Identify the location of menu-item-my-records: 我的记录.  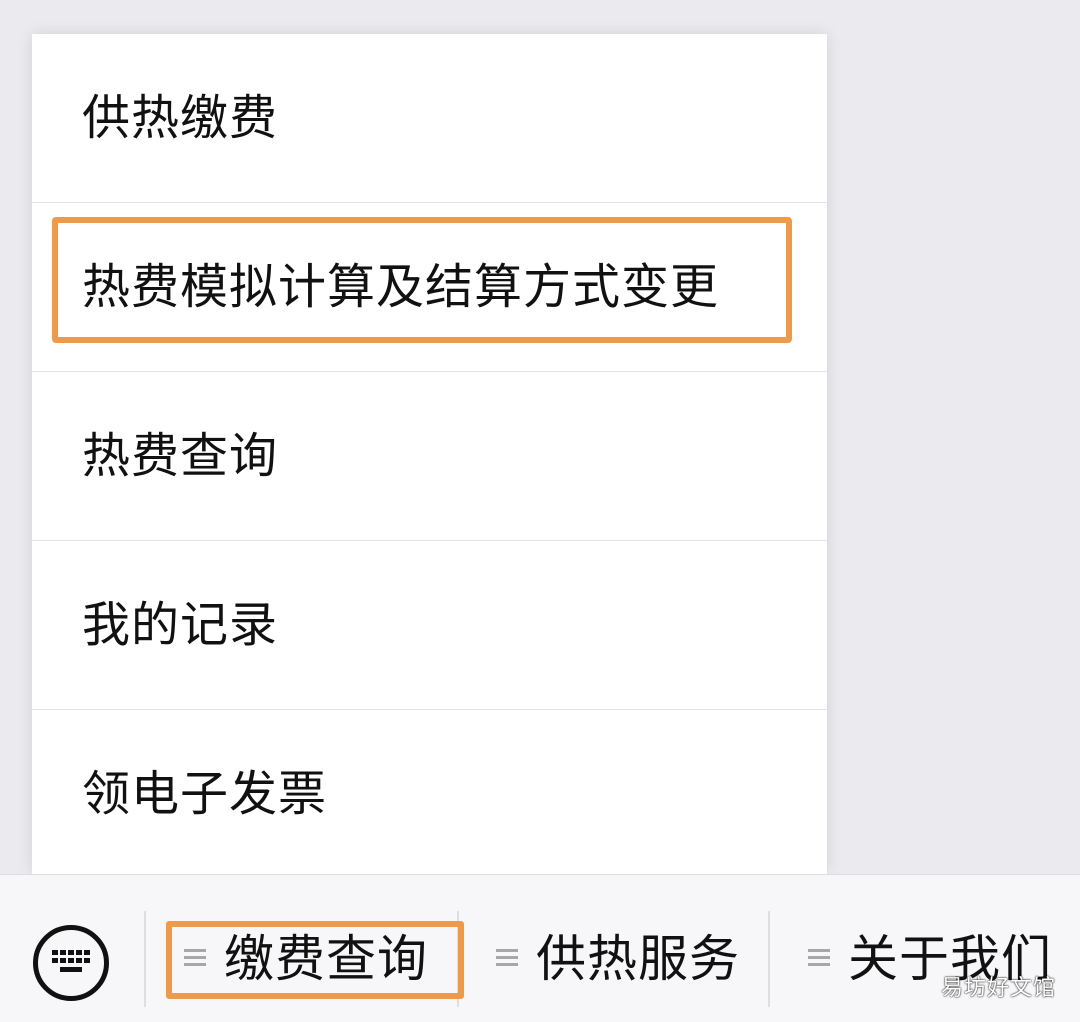
(429, 625).